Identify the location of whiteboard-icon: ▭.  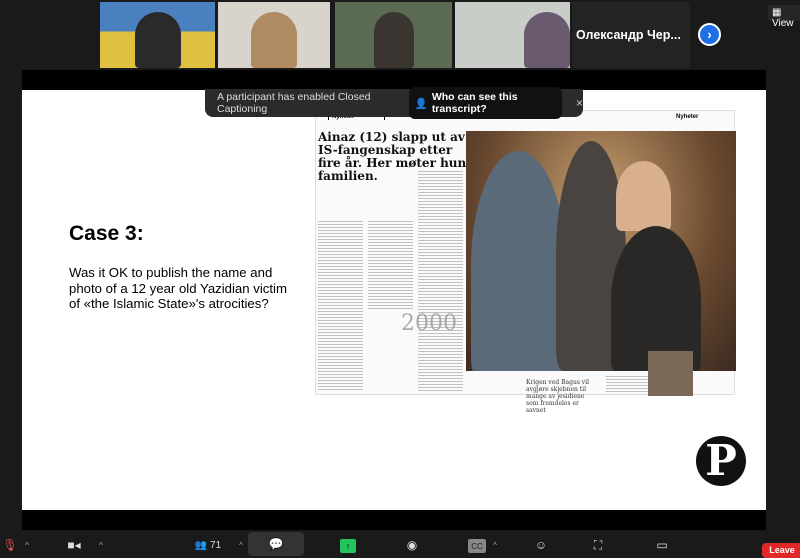
(662, 545).